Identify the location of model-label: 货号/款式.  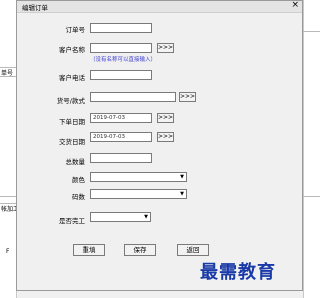
(70, 101).